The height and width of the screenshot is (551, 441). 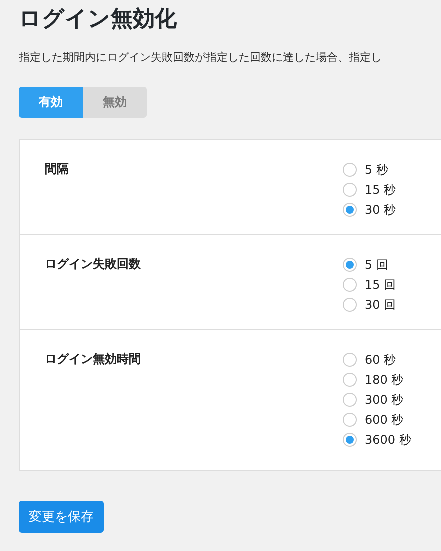 What do you see at coordinates (380, 360) in the screenshot?
I see `radio-label: 60 秒` at bounding box center [380, 360].